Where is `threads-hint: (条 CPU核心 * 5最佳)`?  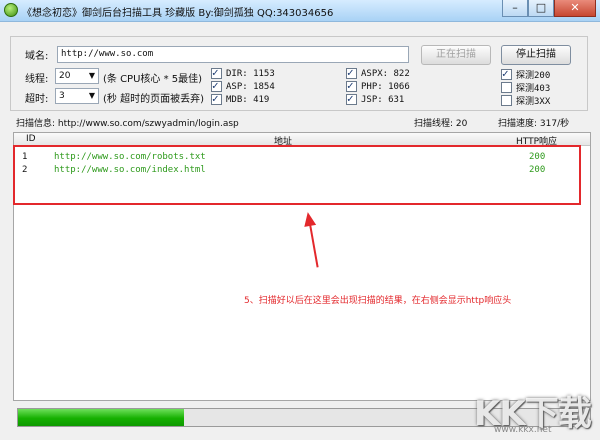 threads-hint: (条 CPU核心 * 5最佳) is located at coordinates (153, 79).